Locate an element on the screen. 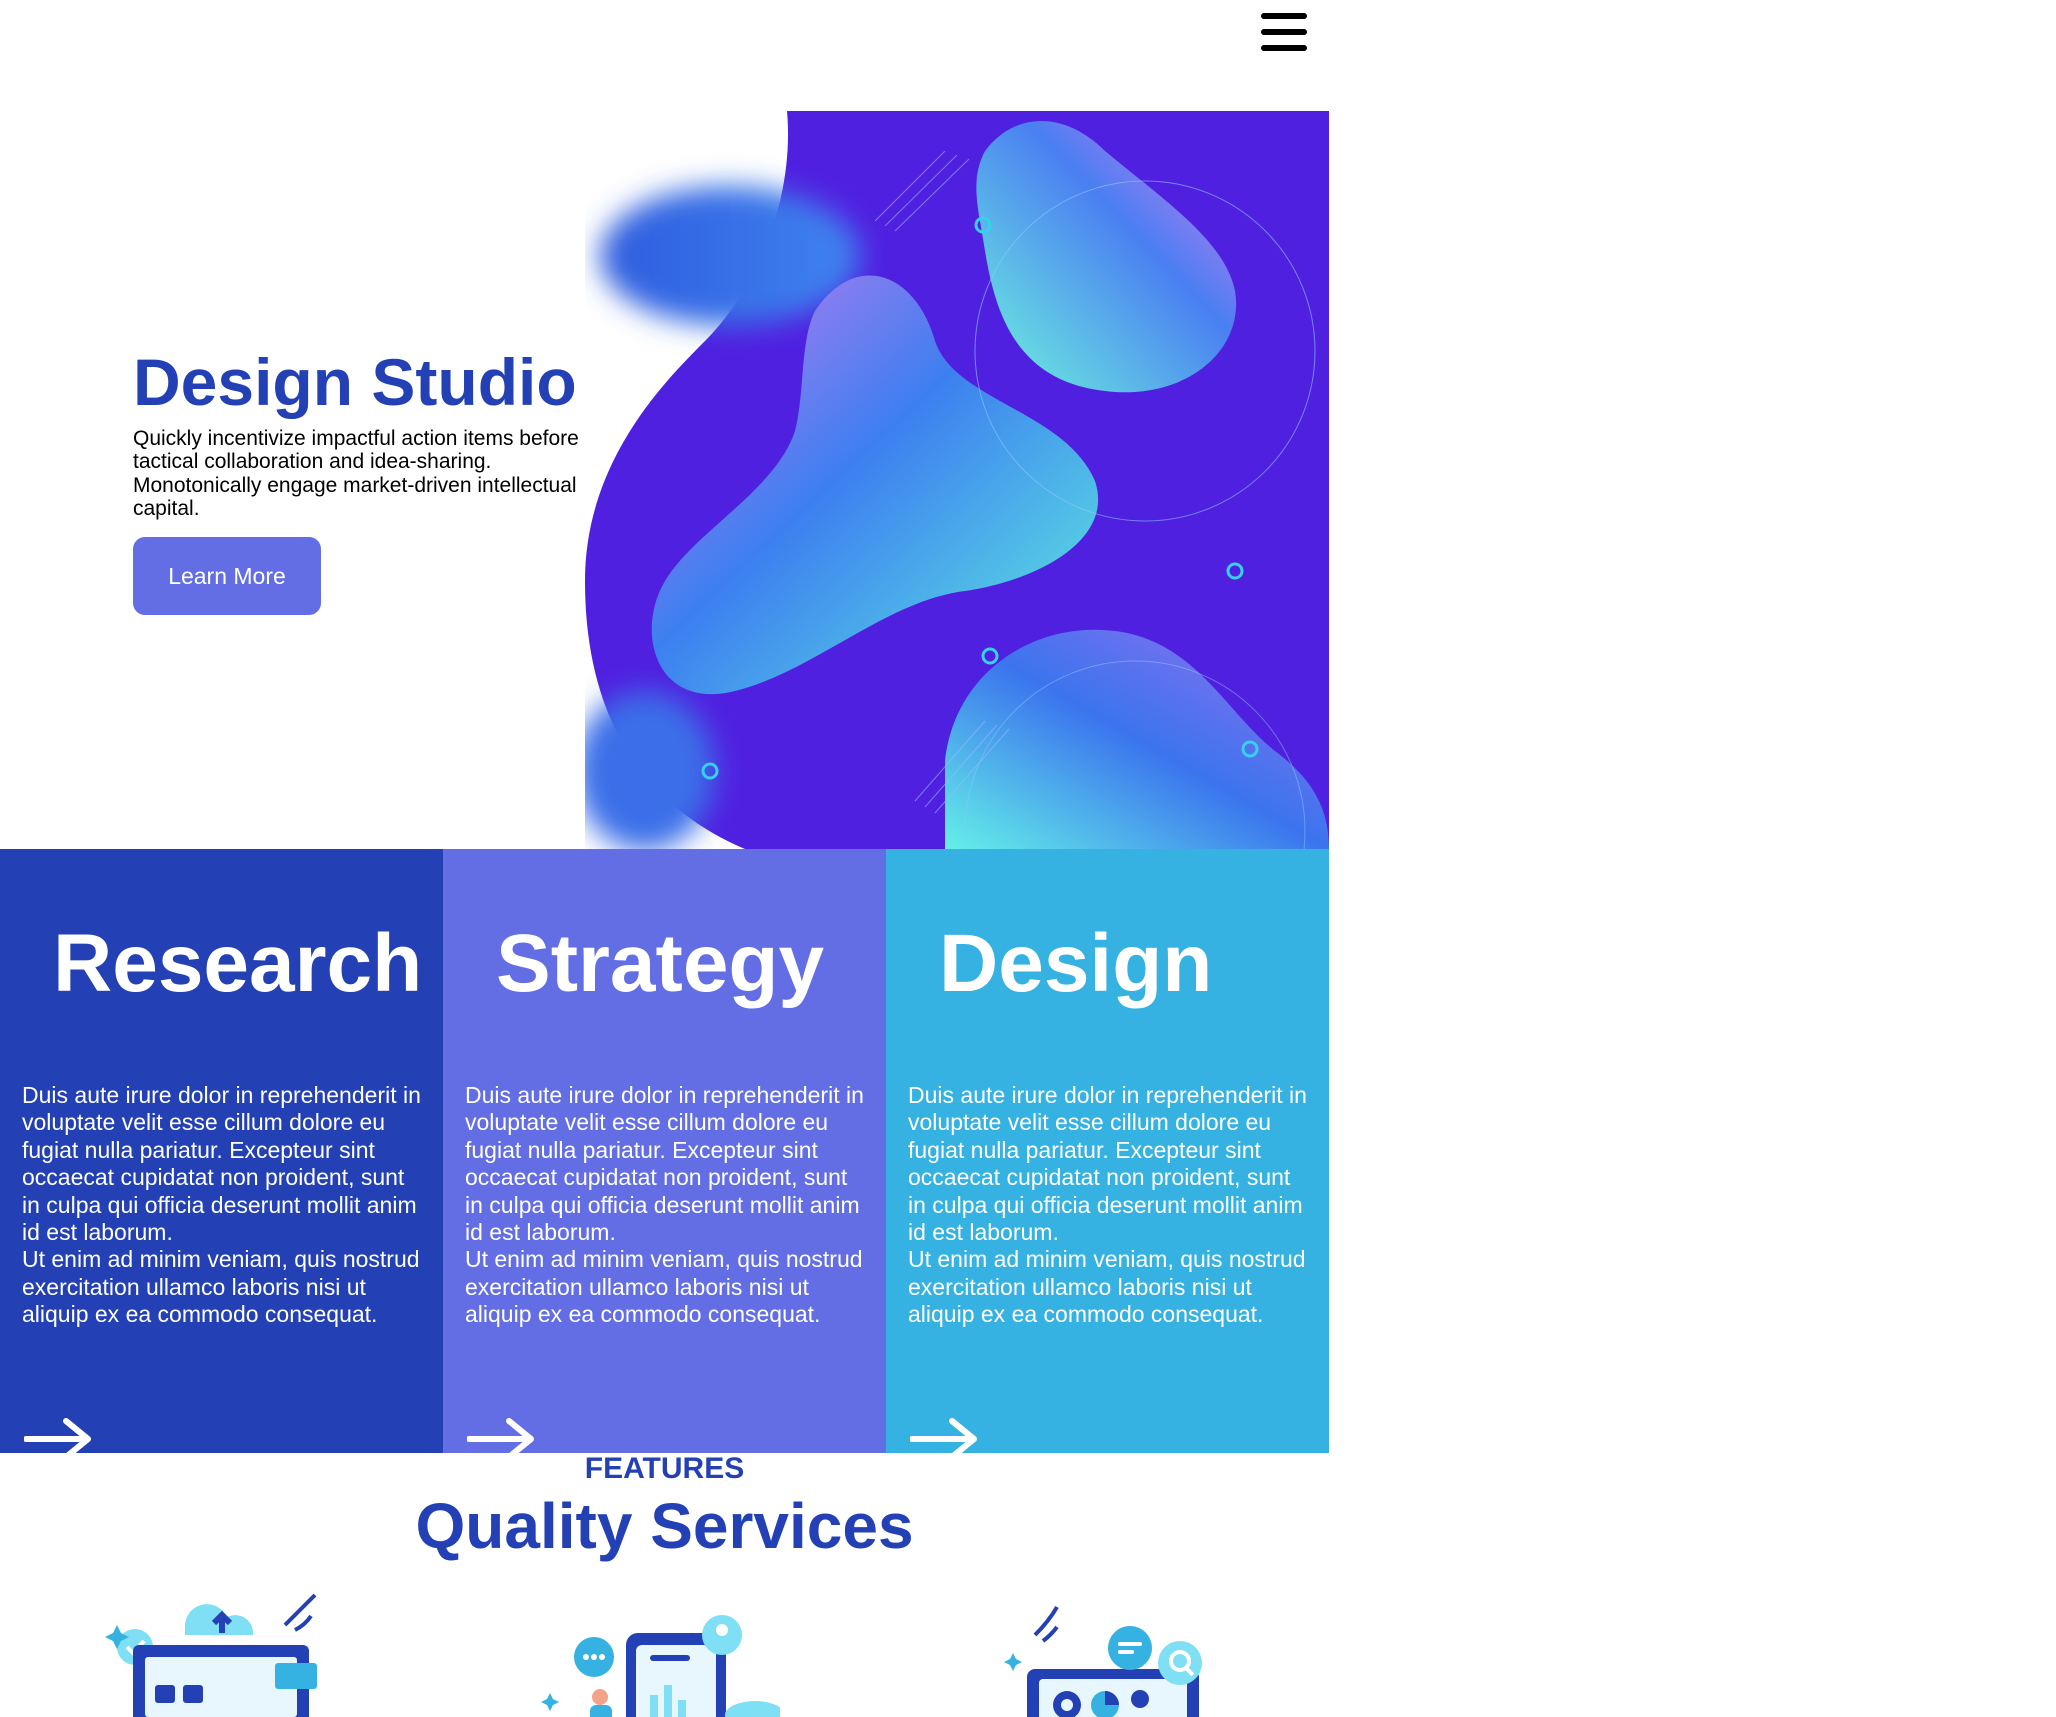  learn-more-button: Learn More is located at coordinates (227, 576).